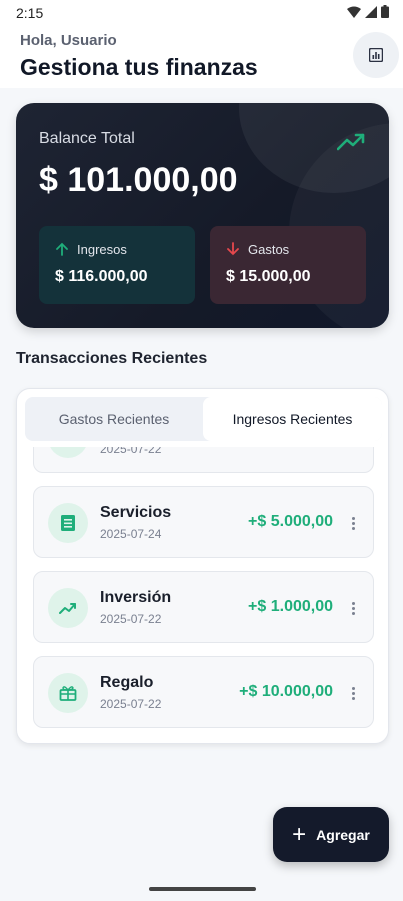 The height and width of the screenshot is (901, 403). I want to click on generic-icon, so click(68, 452).